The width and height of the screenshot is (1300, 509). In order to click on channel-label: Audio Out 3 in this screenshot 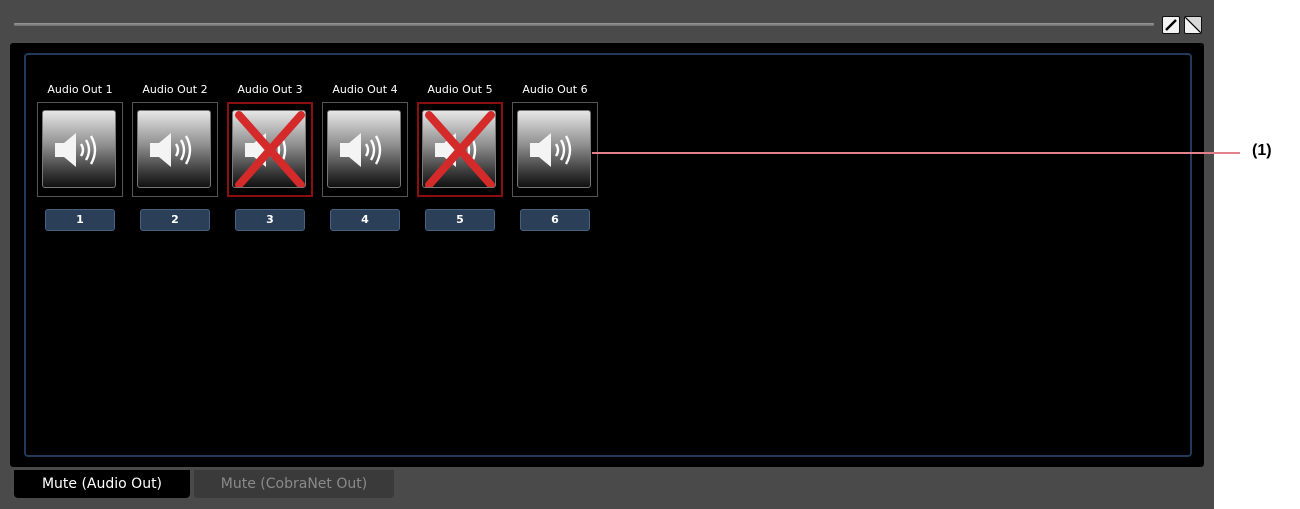, I will do `click(270, 89)`.